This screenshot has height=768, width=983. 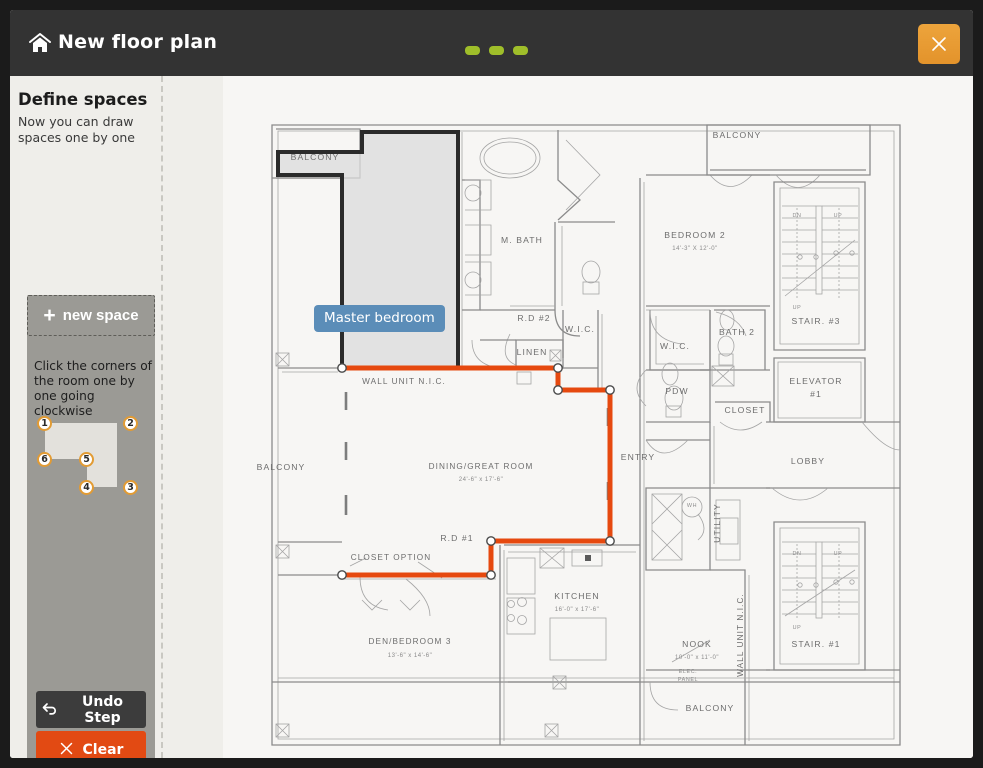 I want to click on panel-title: Define spaces, so click(x=83, y=99).